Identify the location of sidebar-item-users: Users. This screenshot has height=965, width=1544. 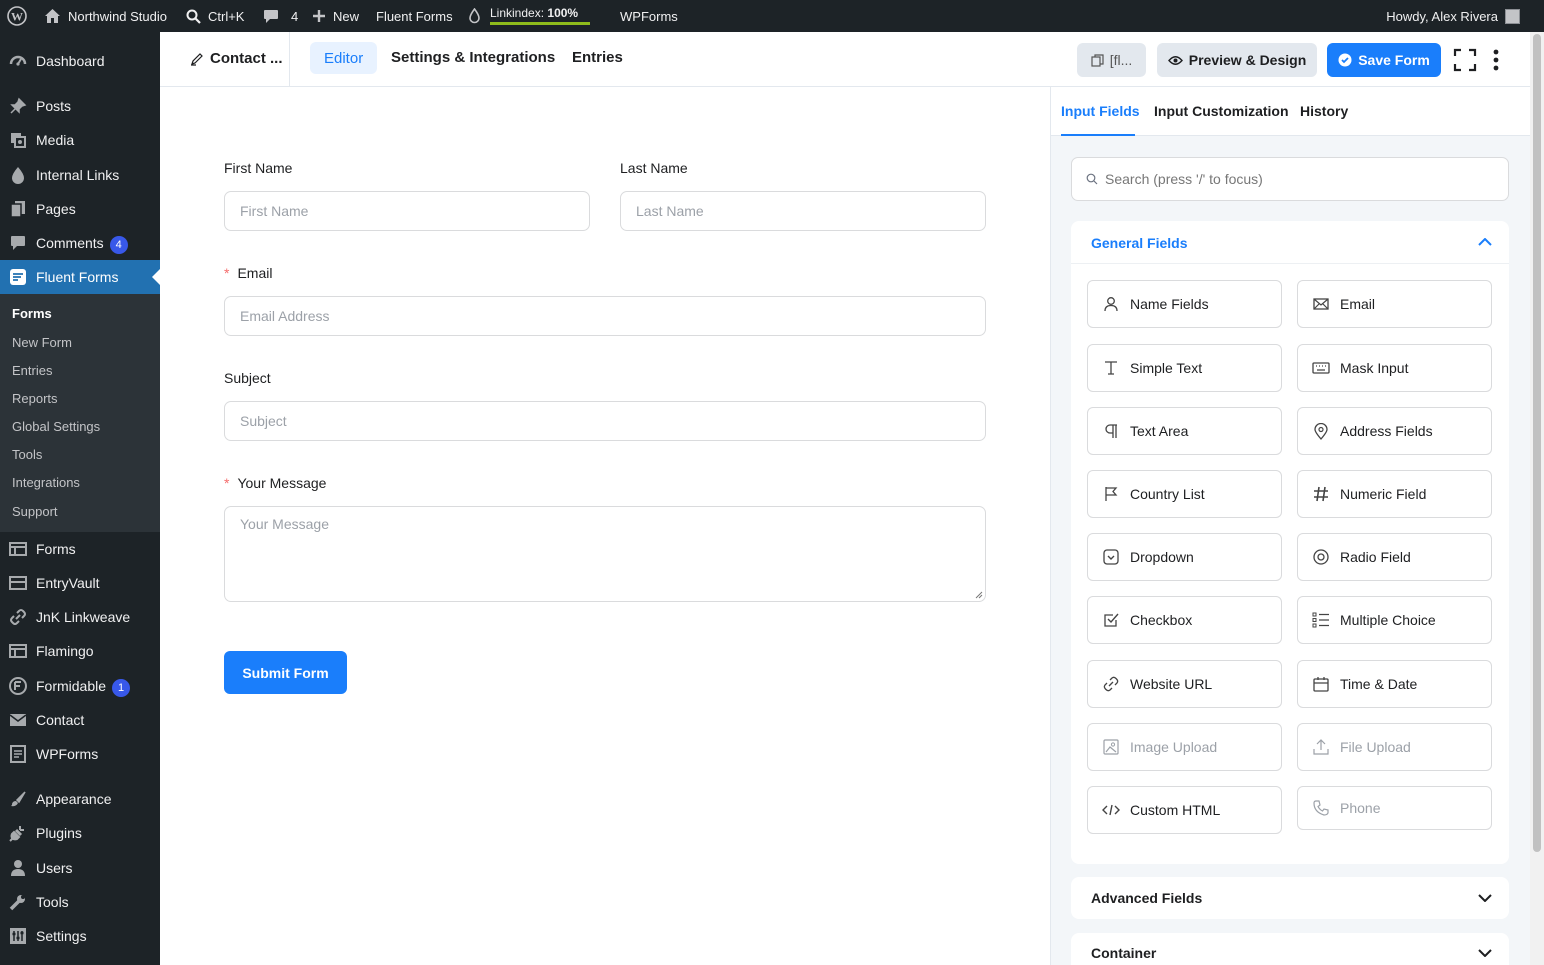
(80, 868).